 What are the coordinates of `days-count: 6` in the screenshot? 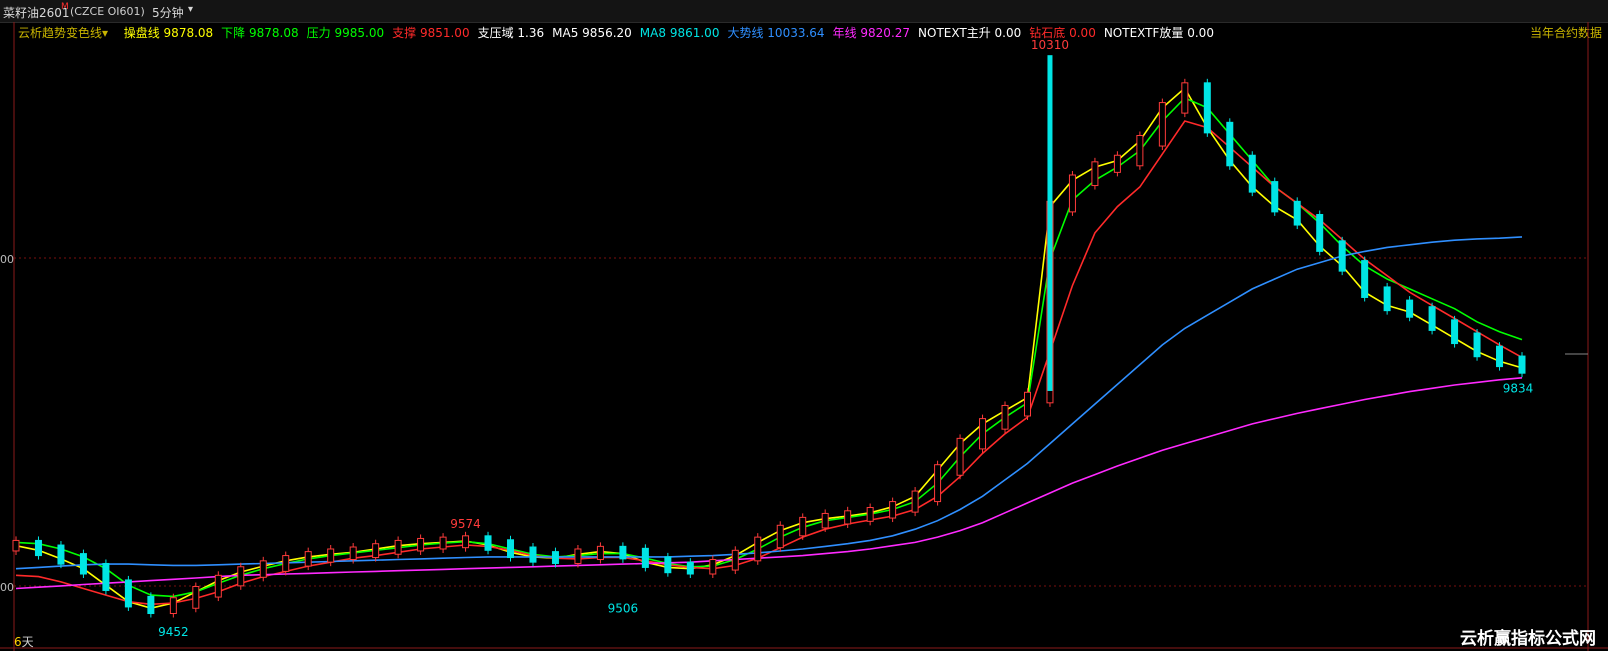 It's located at (18, 642).